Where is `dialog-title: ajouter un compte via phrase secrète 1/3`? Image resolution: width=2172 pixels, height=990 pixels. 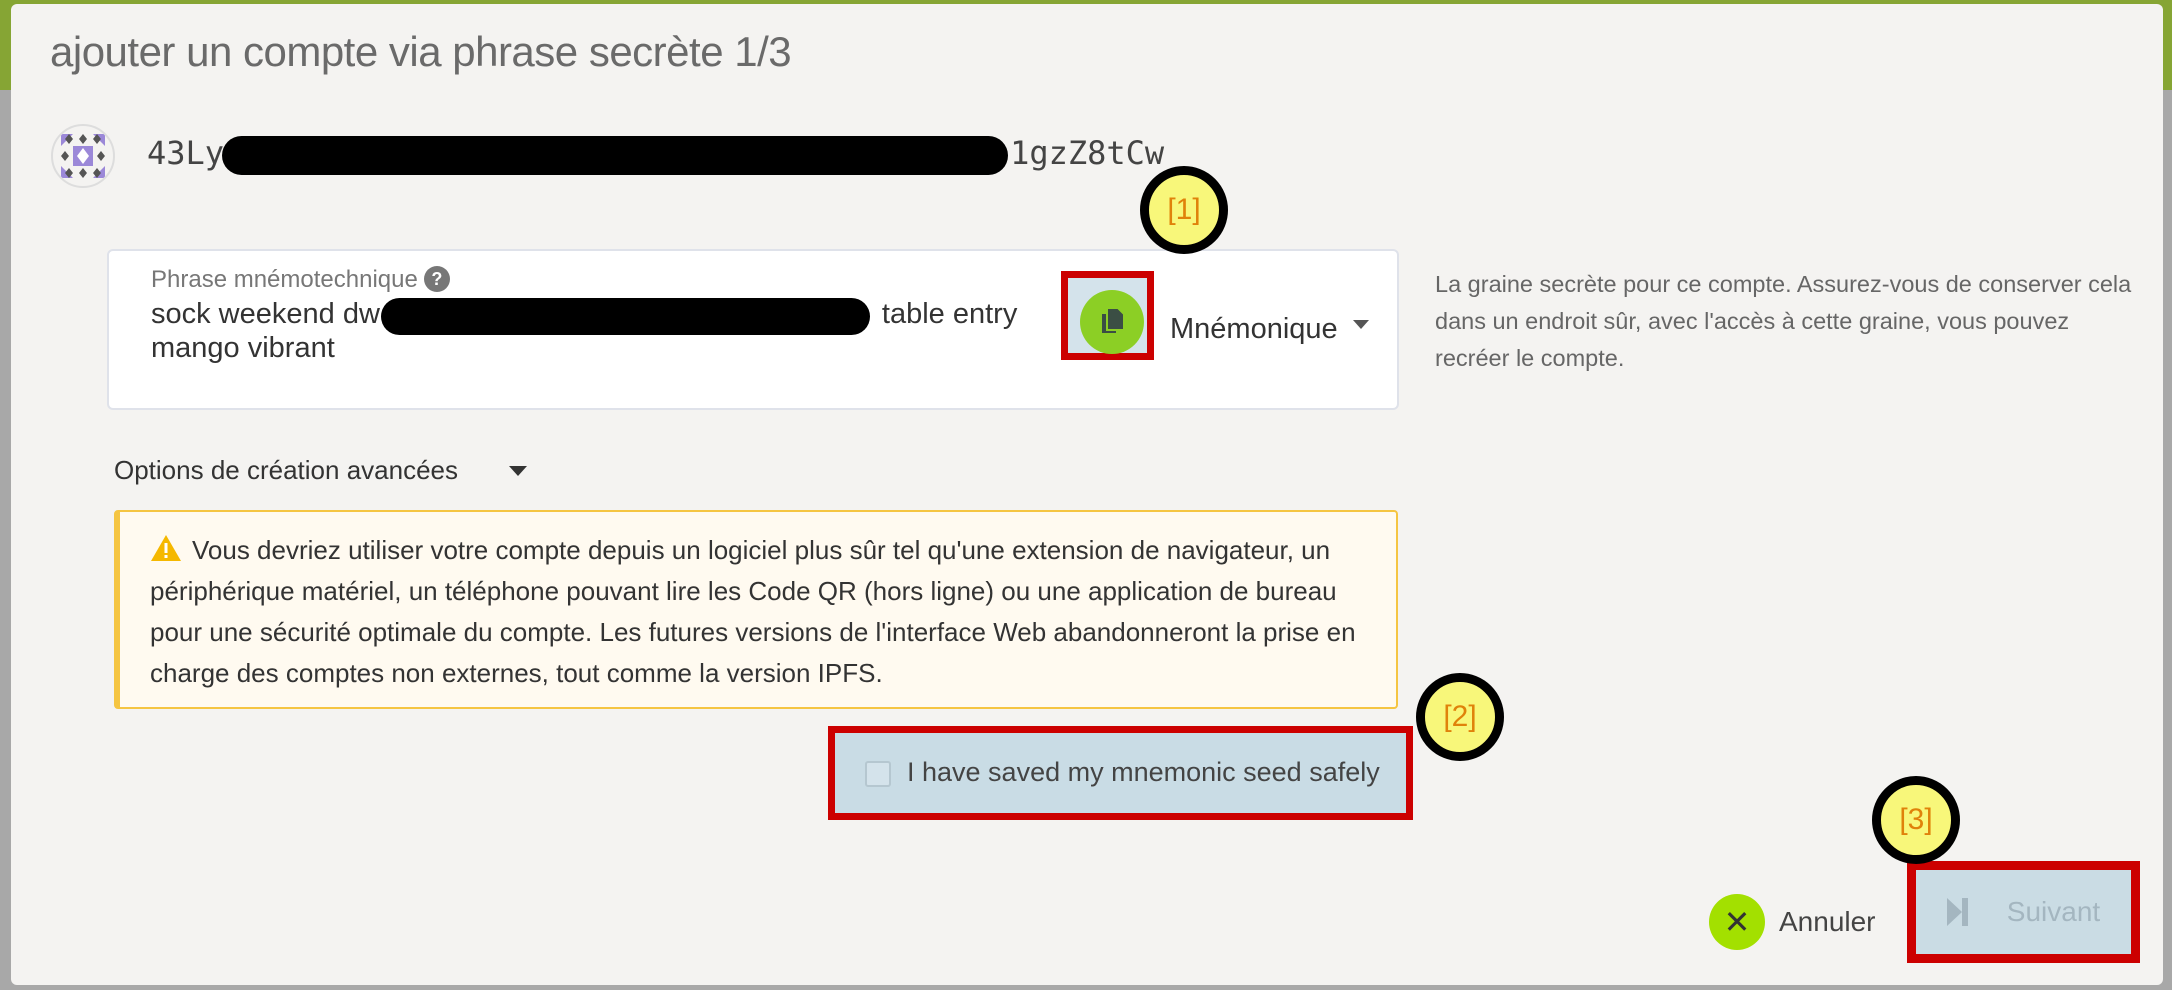
dialog-title: ajouter un compte via phrase secrète 1/3 is located at coordinates (421, 51).